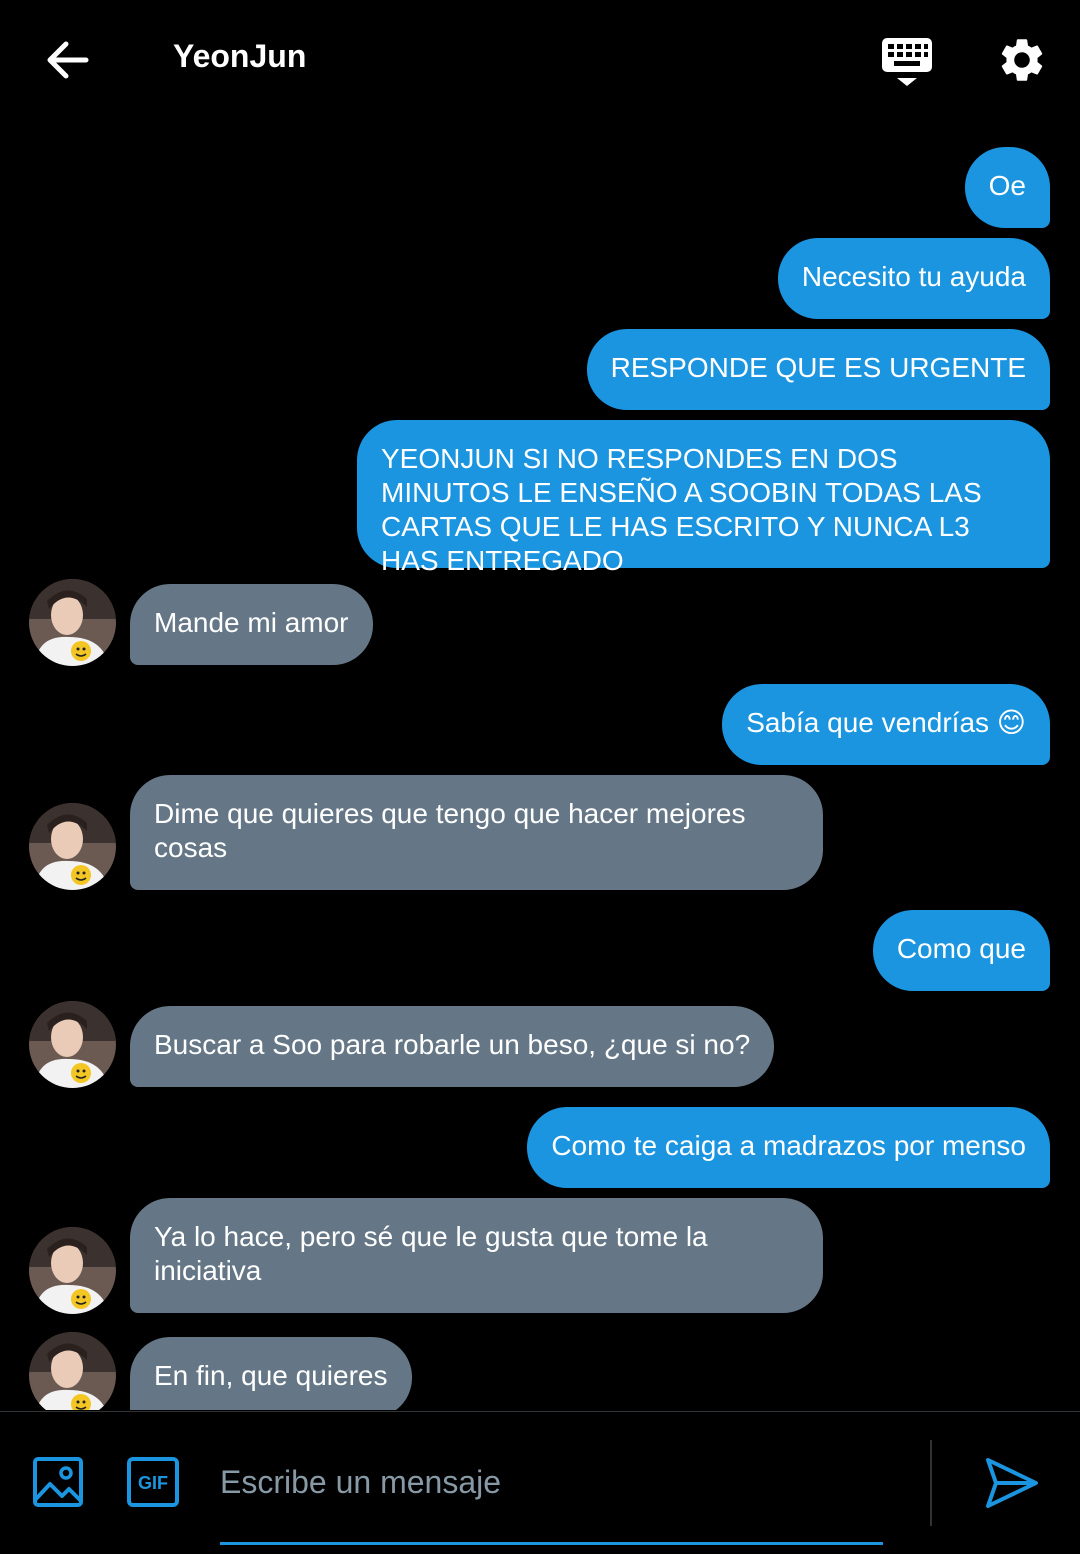 Image resolution: width=1080 pixels, height=1554 pixels. I want to click on gif-label: GIF, so click(153, 1483).